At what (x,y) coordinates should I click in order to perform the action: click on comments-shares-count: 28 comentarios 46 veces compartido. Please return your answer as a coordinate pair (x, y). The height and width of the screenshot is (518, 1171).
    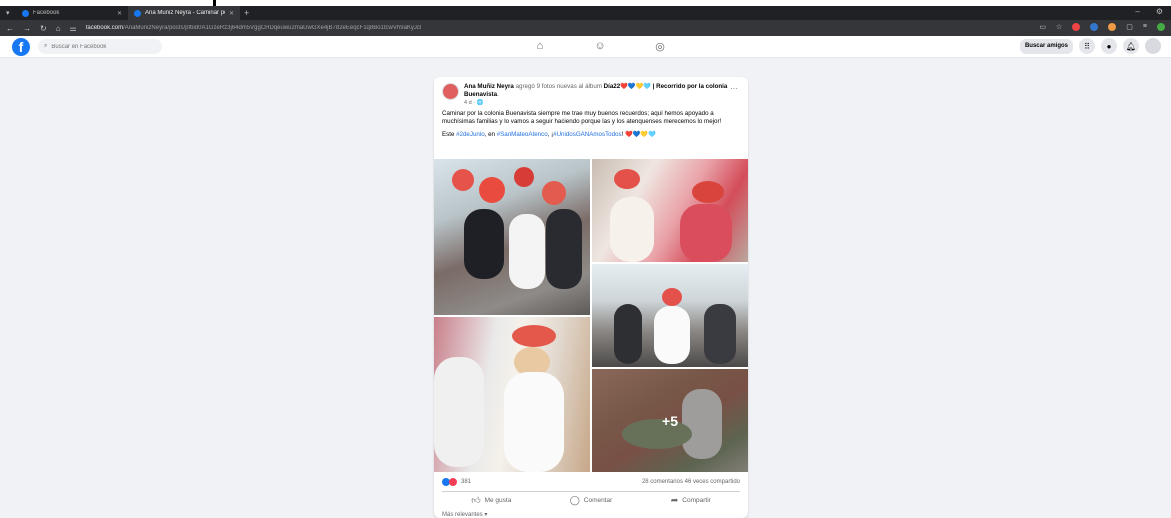
    Looking at the image, I should click on (691, 482).